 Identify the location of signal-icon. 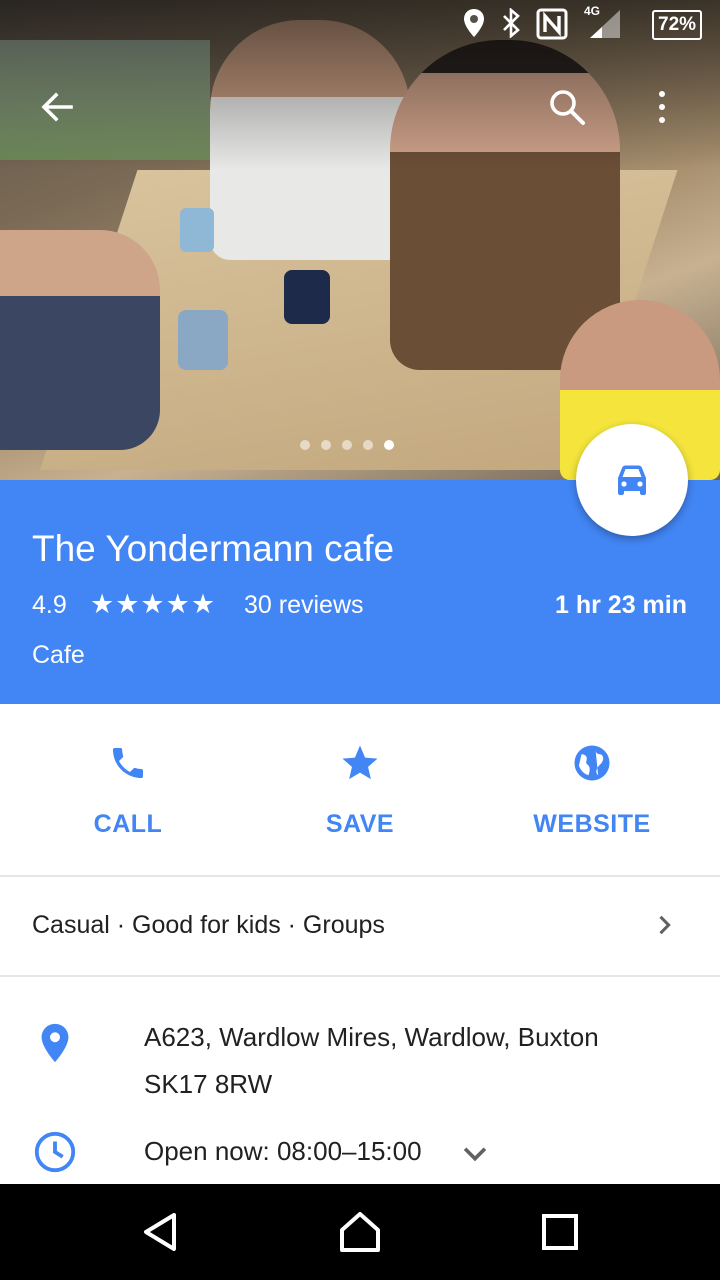
(605, 26).